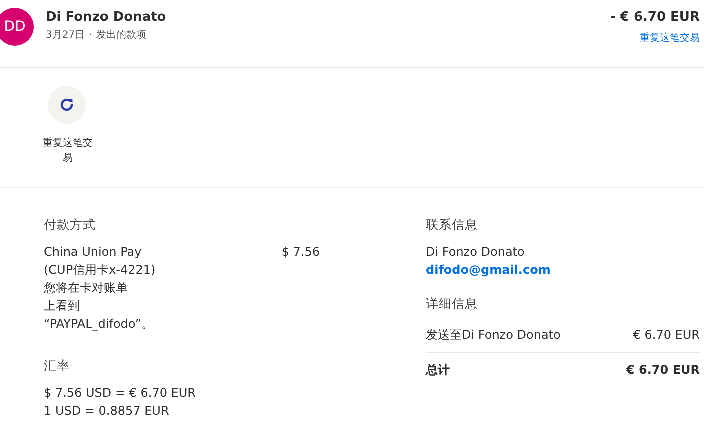 The height and width of the screenshot is (422, 704). I want to click on transaction-type: 发出的款项, so click(121, 35).